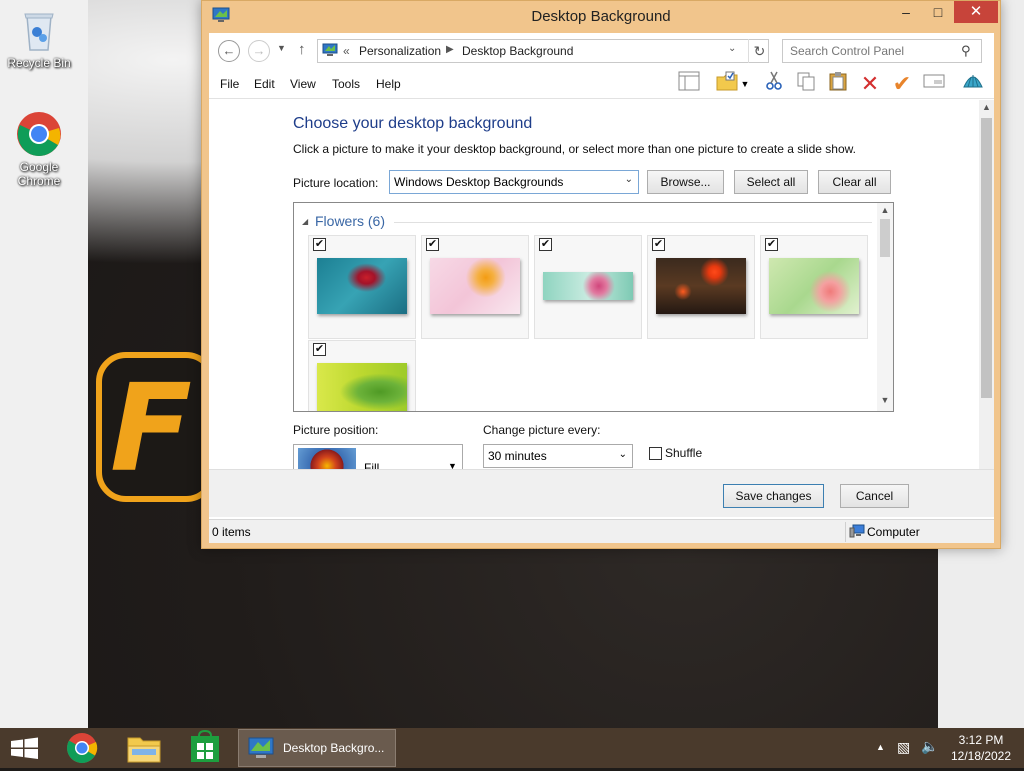 Image resolution: width=1024 pixels, height=771 pixels. I want to click on desktop-icon-recycle-bin: Recycle Bin, so click(39, 38).